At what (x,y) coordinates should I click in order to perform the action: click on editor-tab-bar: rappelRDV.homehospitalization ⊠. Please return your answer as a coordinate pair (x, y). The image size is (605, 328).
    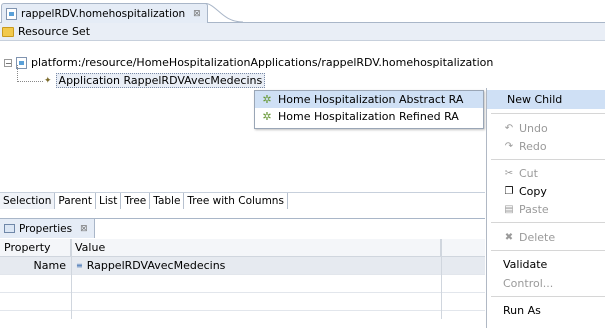
    Looking at the image, I should click on (302, 11).